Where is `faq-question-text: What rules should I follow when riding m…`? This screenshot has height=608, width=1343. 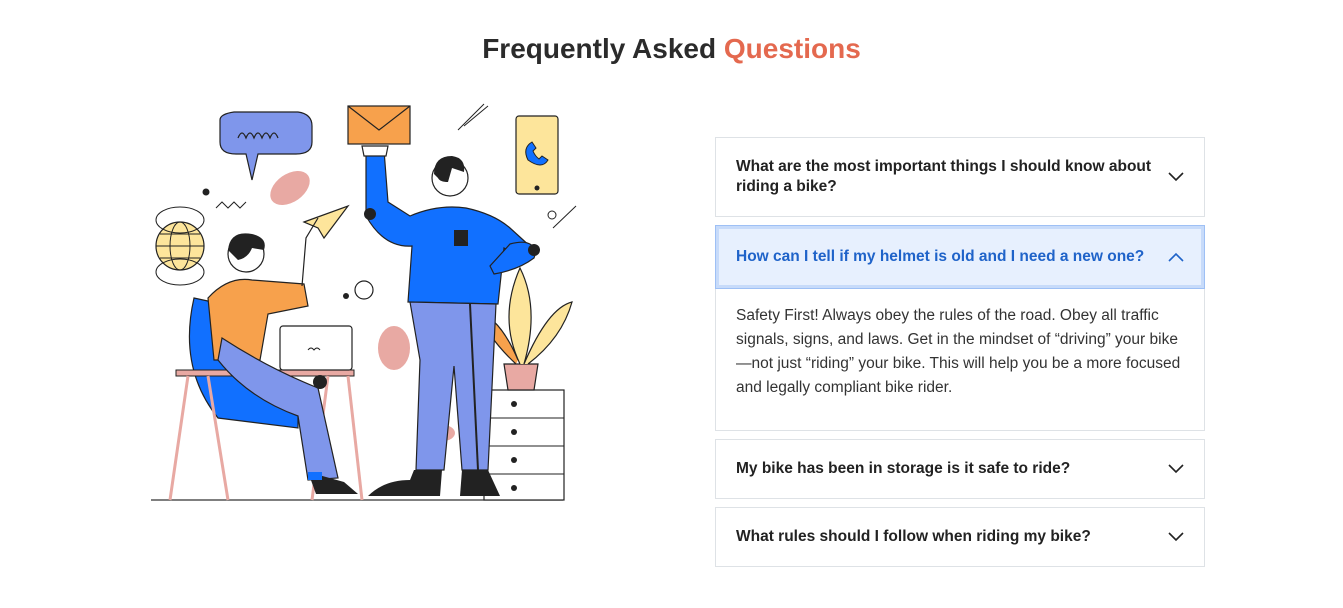
faq-question-text: What rules should I follow when riding m… is located at coordinates (913, 536).